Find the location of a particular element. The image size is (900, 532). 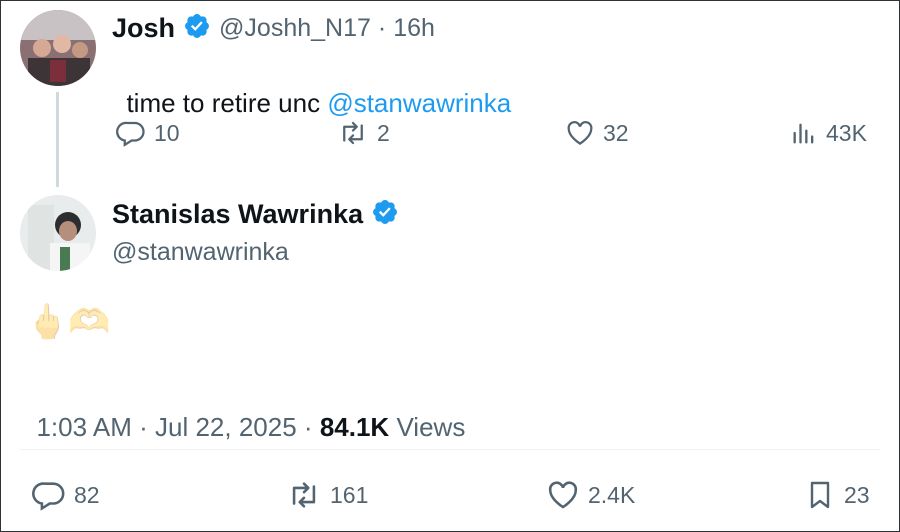

reply-repost-count: 2 is located at coordinates (383, 132).